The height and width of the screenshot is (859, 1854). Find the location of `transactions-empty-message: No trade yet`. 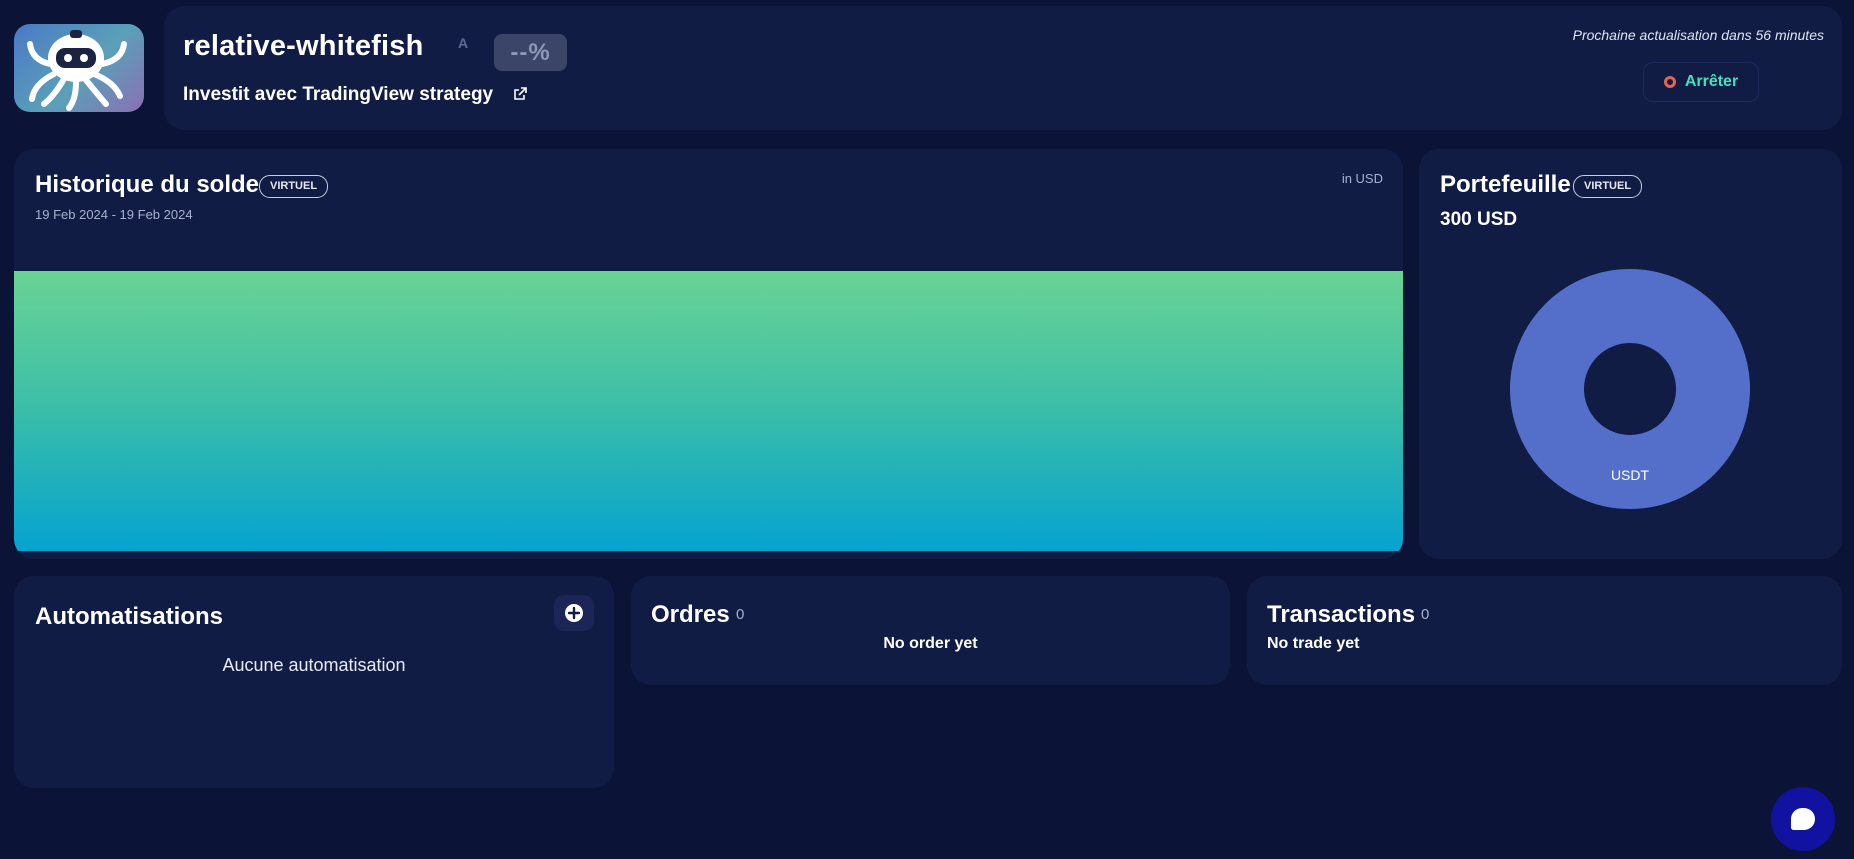

transactions-empty-message: No trade yet is located at coordinates (1313, 643).